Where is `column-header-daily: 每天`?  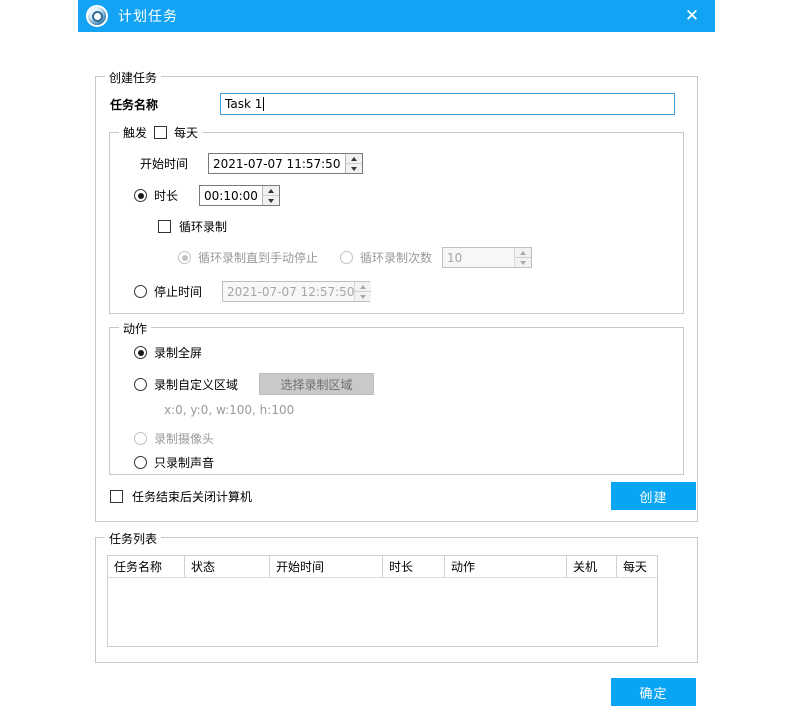 column-header-daily: 每天 is located at coordinates (637, 566).